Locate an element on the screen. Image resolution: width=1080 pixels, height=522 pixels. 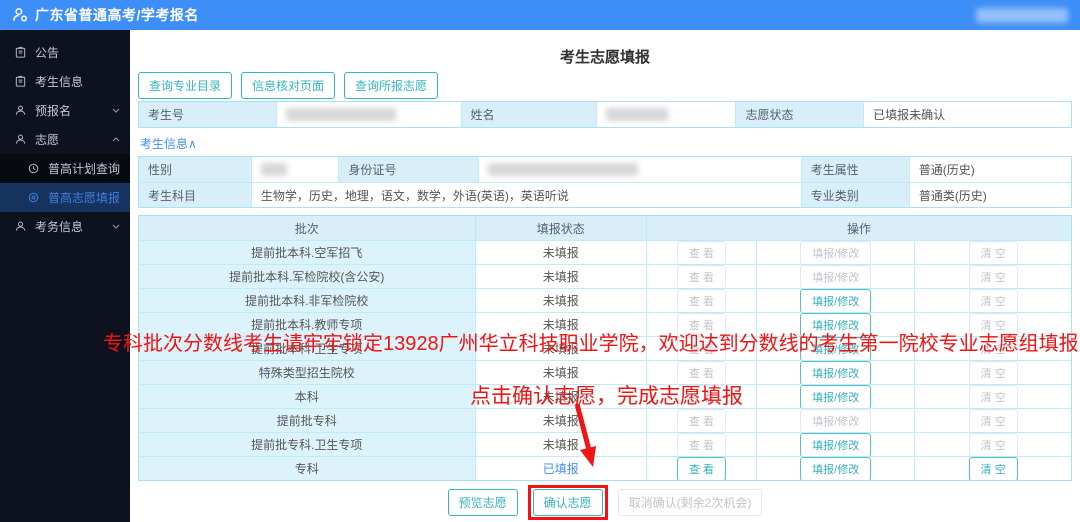
batch-name: 提前批专科.卫生专项 is located at coordinates (307, 444).